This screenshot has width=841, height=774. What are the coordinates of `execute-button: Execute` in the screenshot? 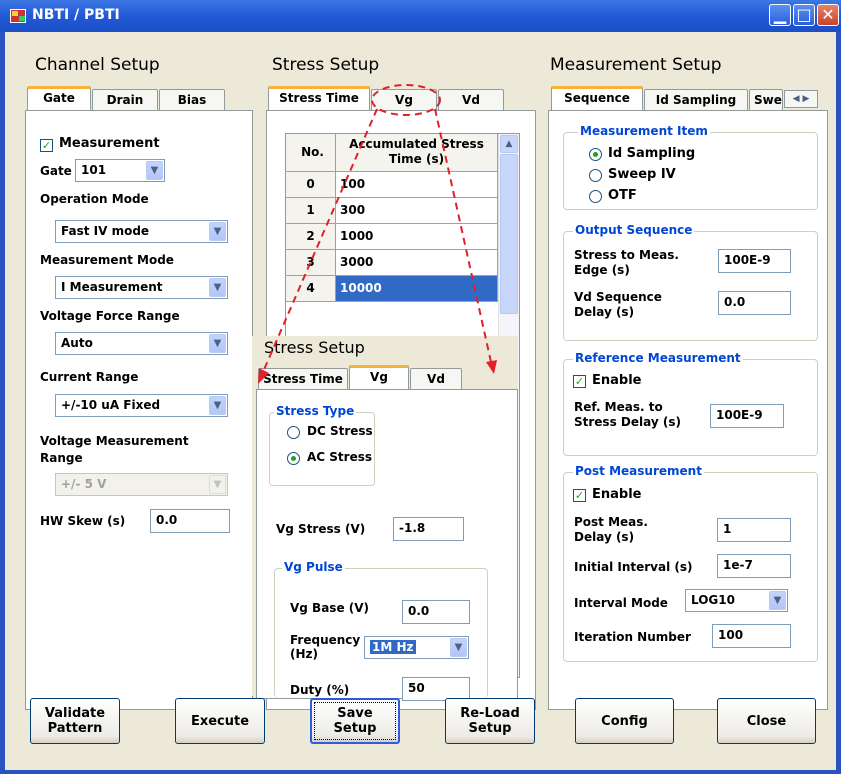 It's located at (220, 721).